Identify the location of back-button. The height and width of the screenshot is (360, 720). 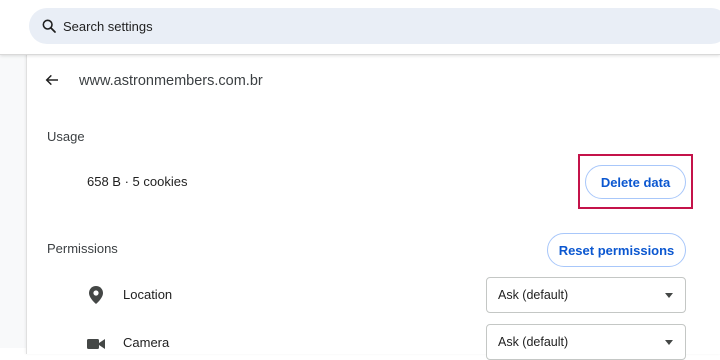
(52, 82).